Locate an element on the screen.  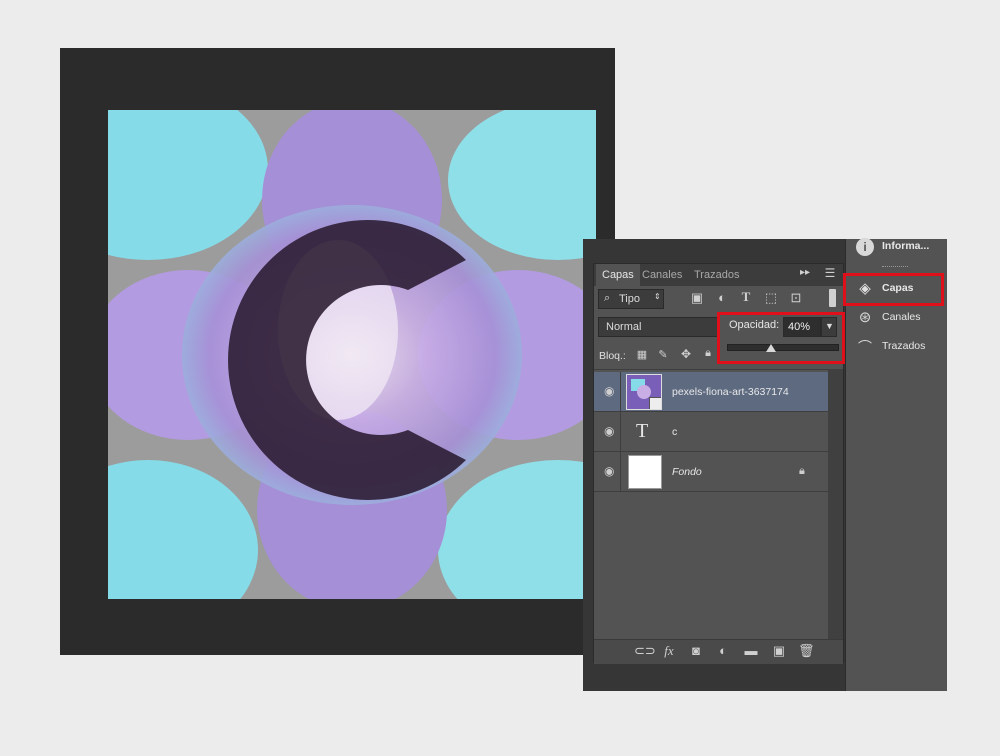
layer-name: Fondo is located at coordinates (687, 472).